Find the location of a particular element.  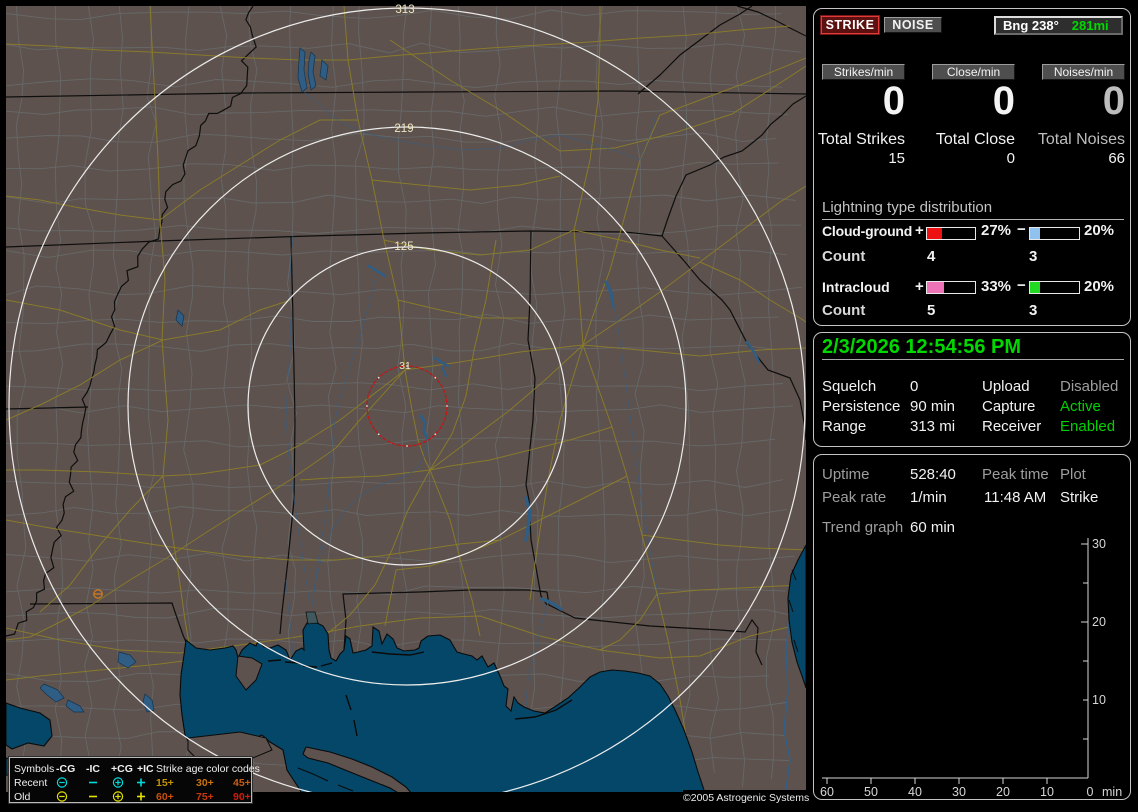

svg-text: 40 is located at coordinates (915, 792).